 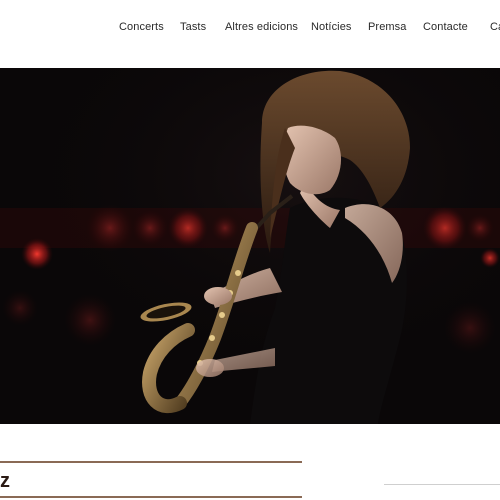 I want to click on sidebar-divider, so click(x=442, y=484).